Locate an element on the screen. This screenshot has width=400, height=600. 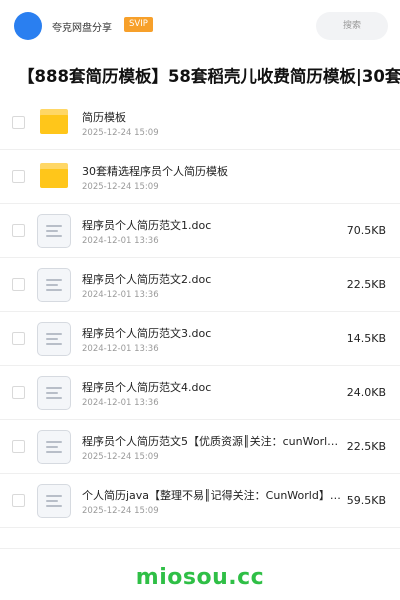
file-name: 简历模板 is located at coordinates (212, 118).